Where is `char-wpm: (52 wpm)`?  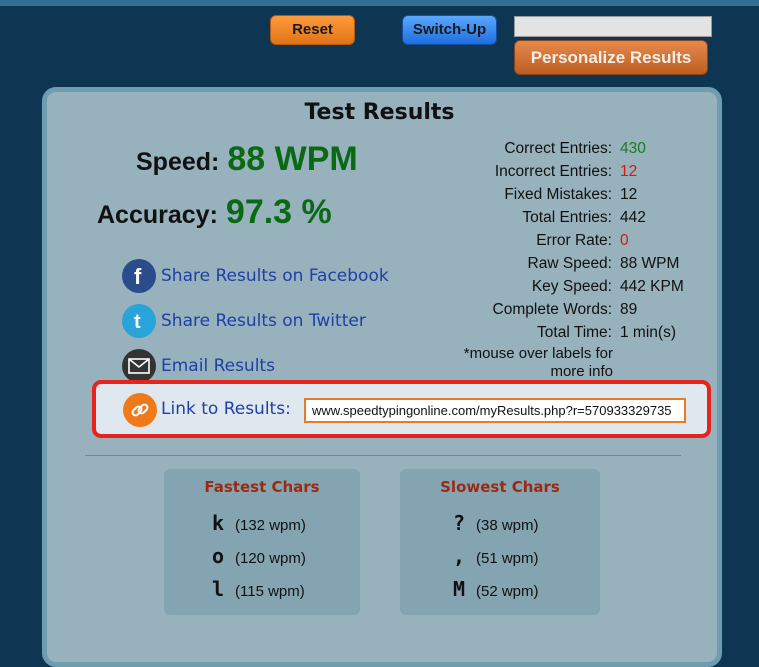 char-wpm: (52 wpm) is located at coordinates (507, 591).